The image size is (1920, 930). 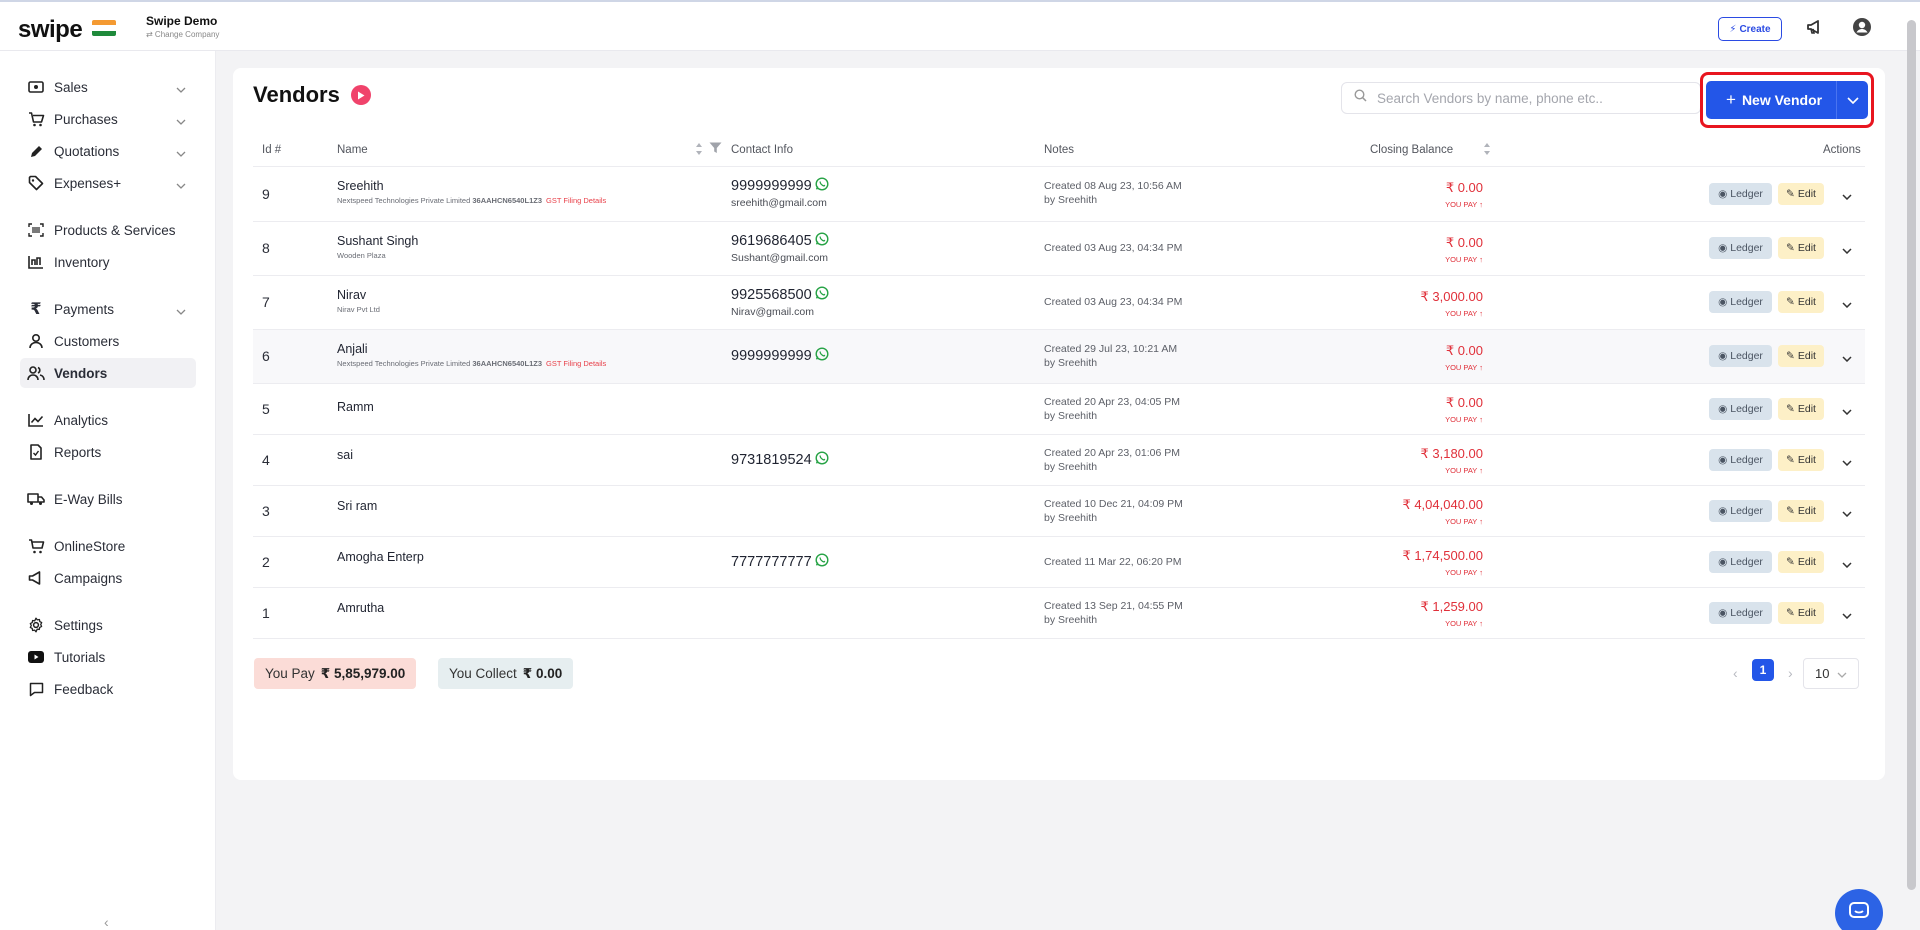 What do you see at coordinates (106, 922) in the screenshot?
I see `sidebar-collapse-icon: ‹` at bounding box center [106, 922].